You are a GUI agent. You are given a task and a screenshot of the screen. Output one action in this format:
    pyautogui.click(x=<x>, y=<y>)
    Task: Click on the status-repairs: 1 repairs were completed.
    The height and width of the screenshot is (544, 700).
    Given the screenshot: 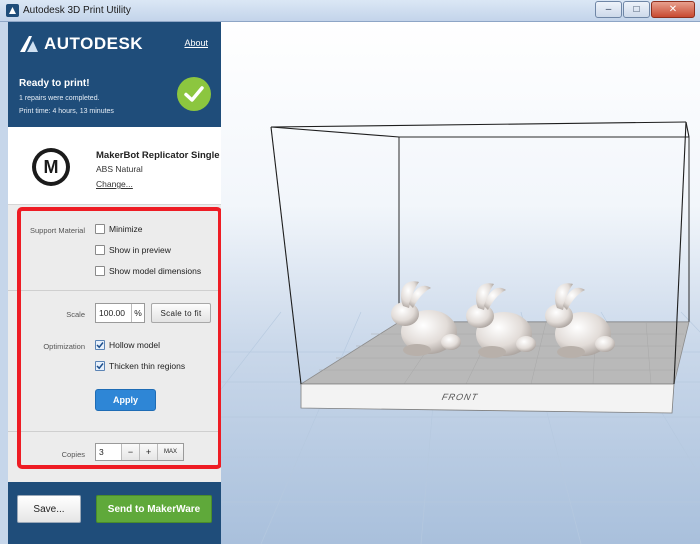 What is the action you would take?
    pyautogui.click(x=59, y=98)
    